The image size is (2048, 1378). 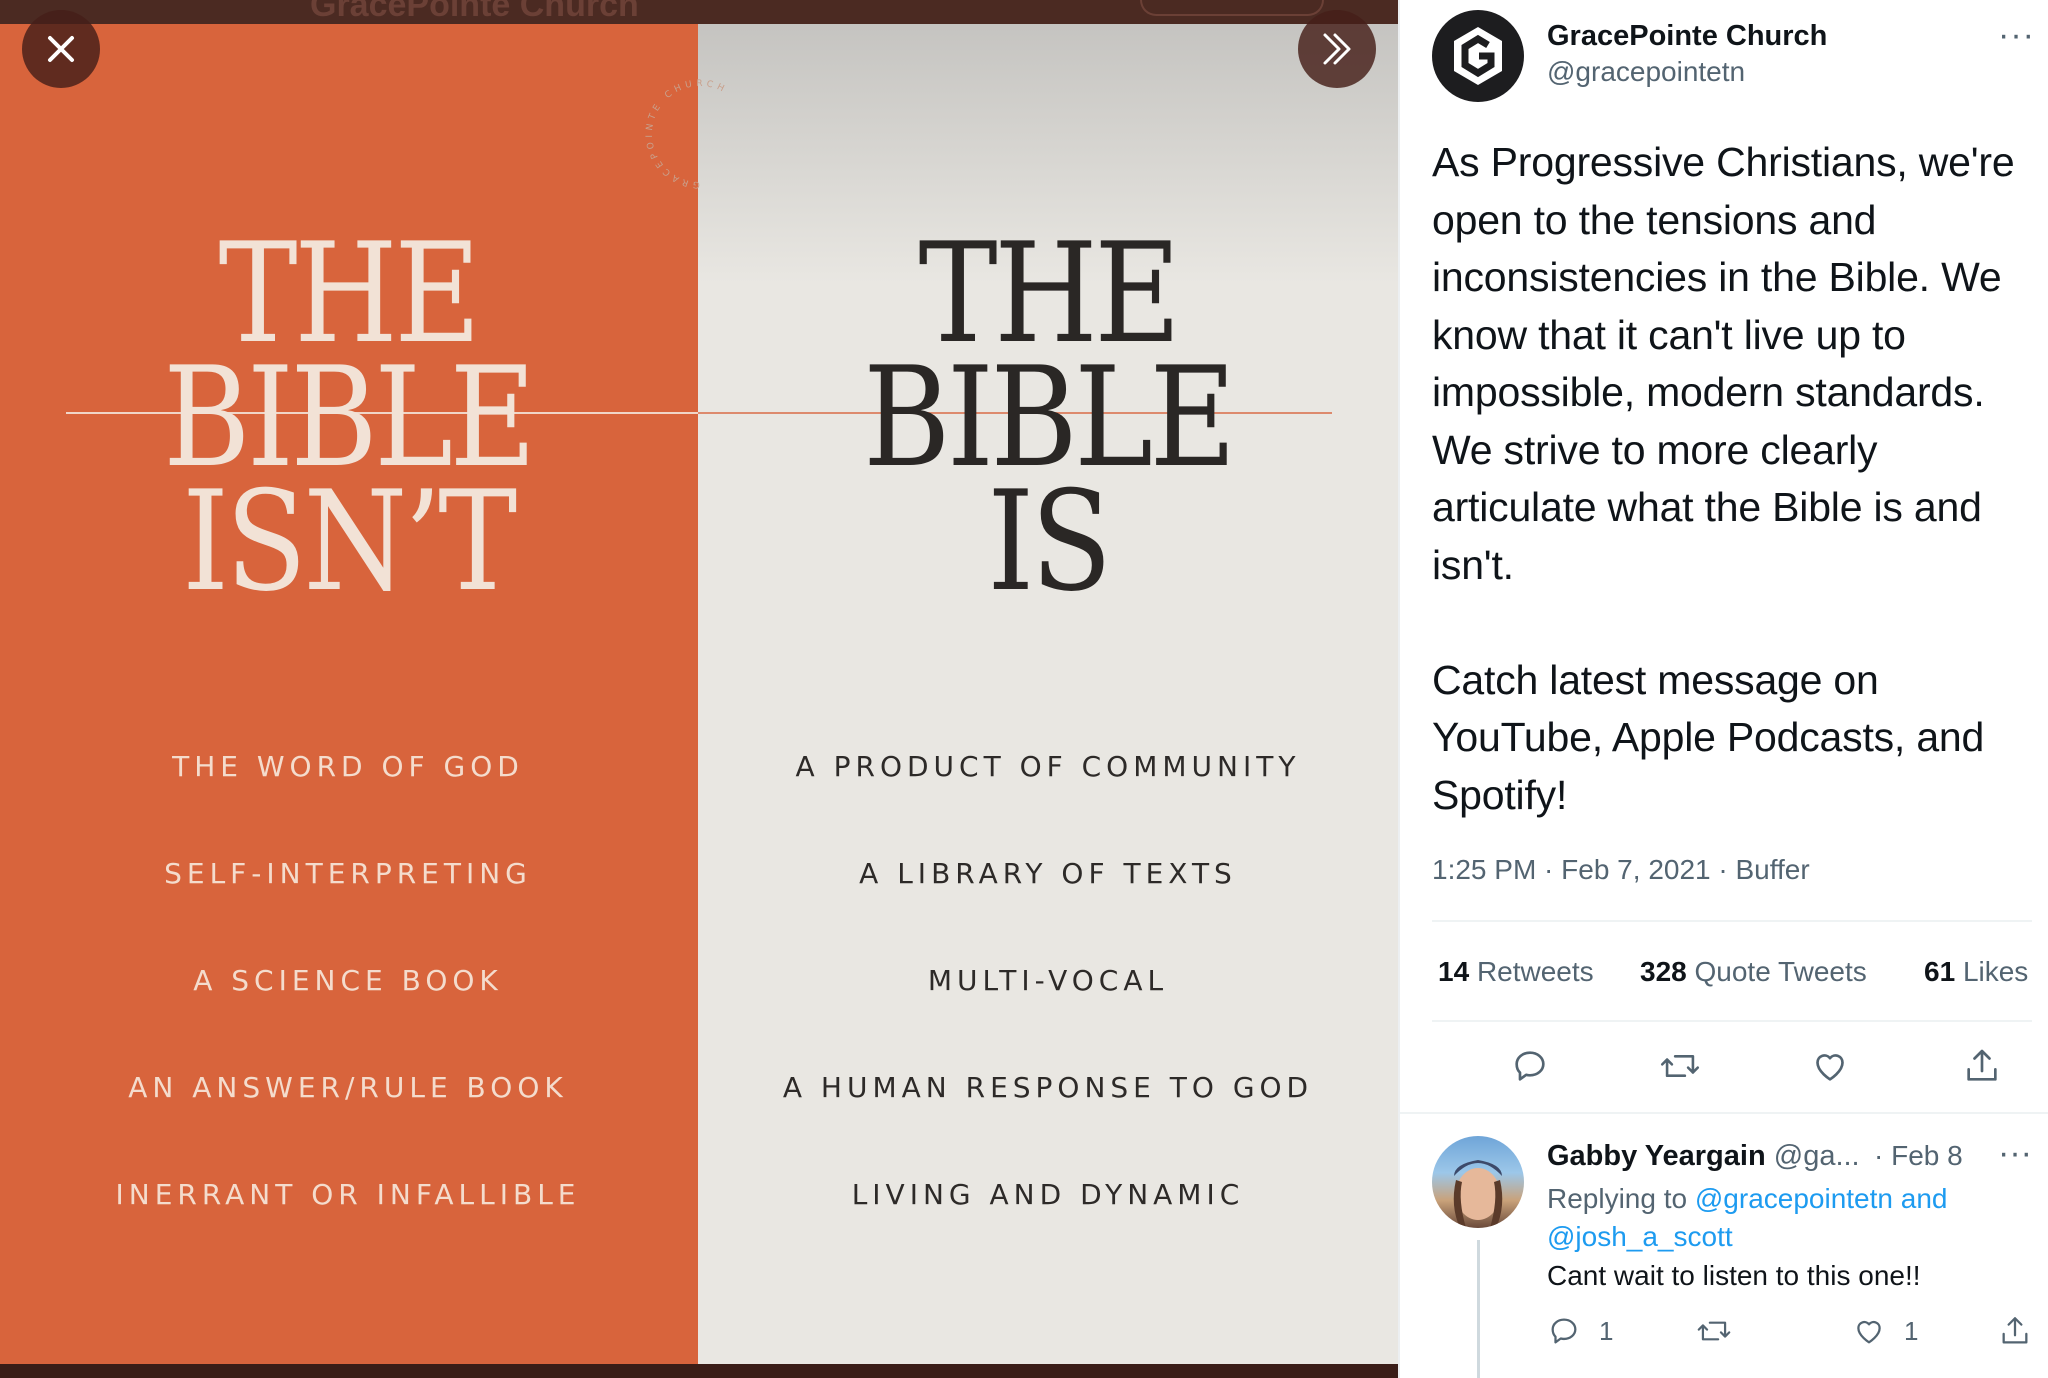 I want to click on replying-and-text: and, so click(x=1924, y=1198).